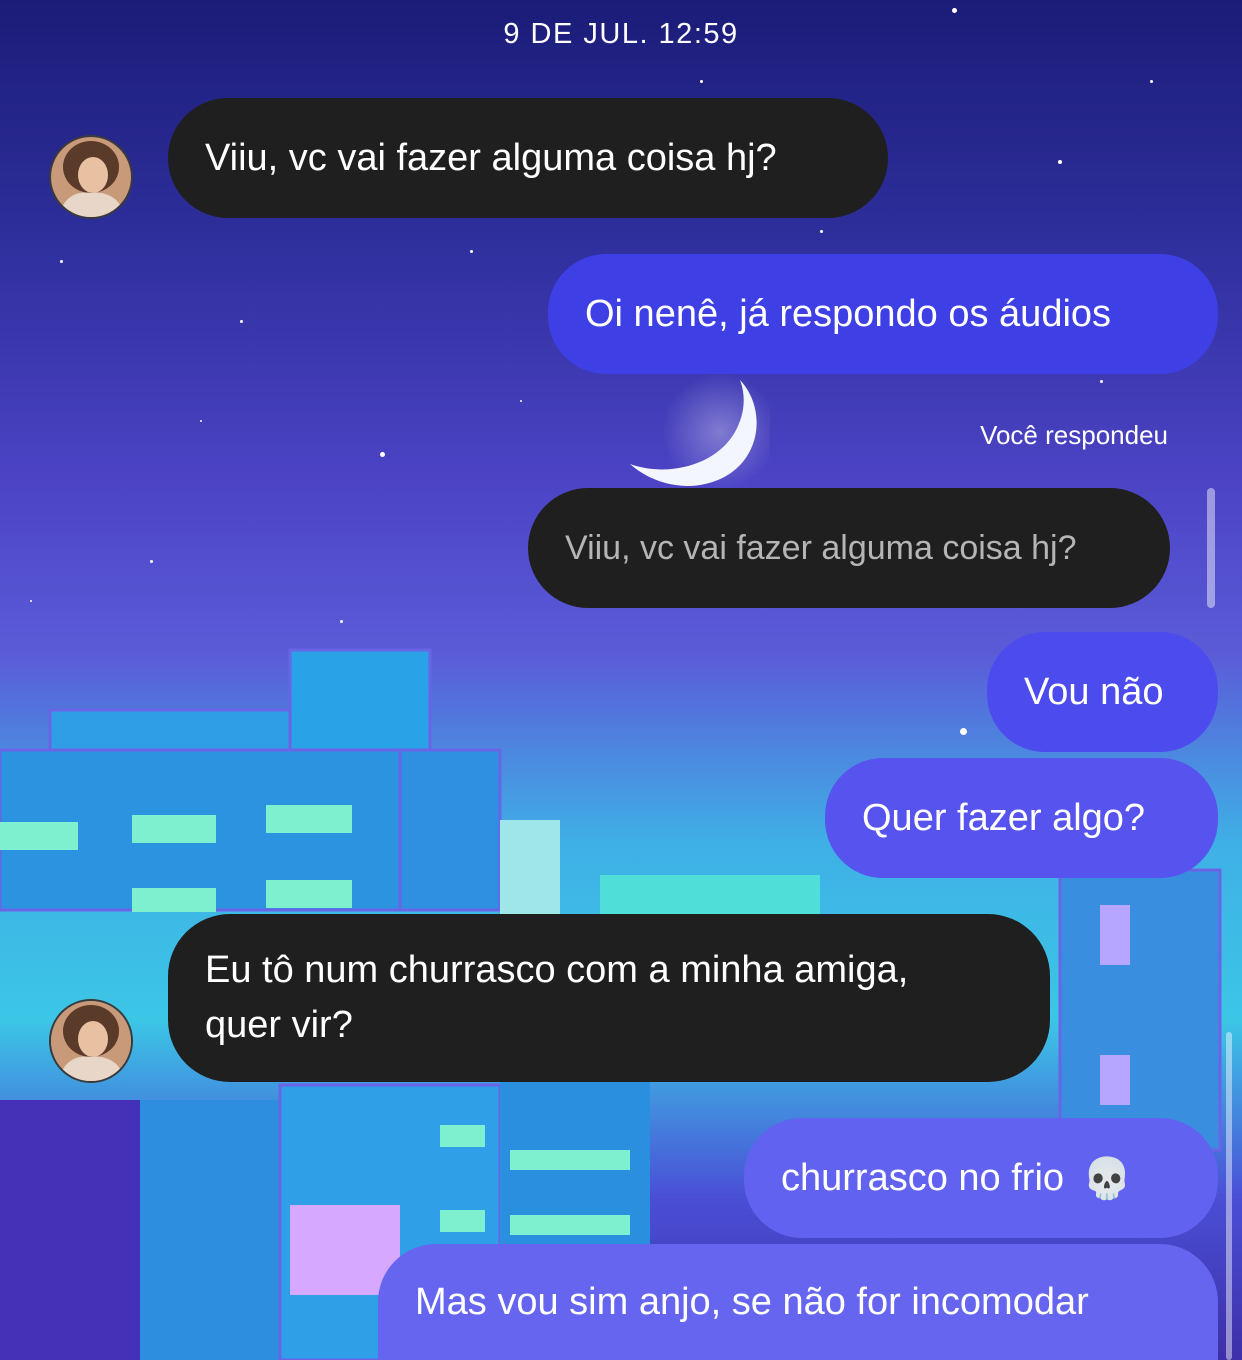 The width and height of the screenshot is (1242, 1360). What do you see at coordinates (1107, 1178) in the screenshot?
I see `skull-emoji-icon: 💀` at bounding box center [1107, 1178].